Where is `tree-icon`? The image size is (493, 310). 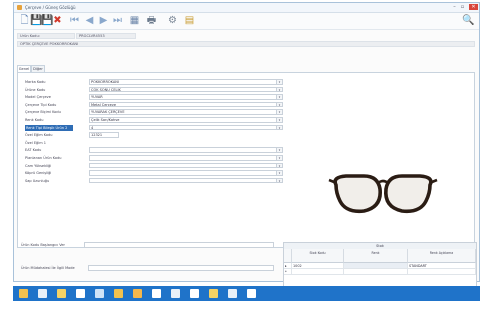
tree-icon is located at coordinates (156, 293).